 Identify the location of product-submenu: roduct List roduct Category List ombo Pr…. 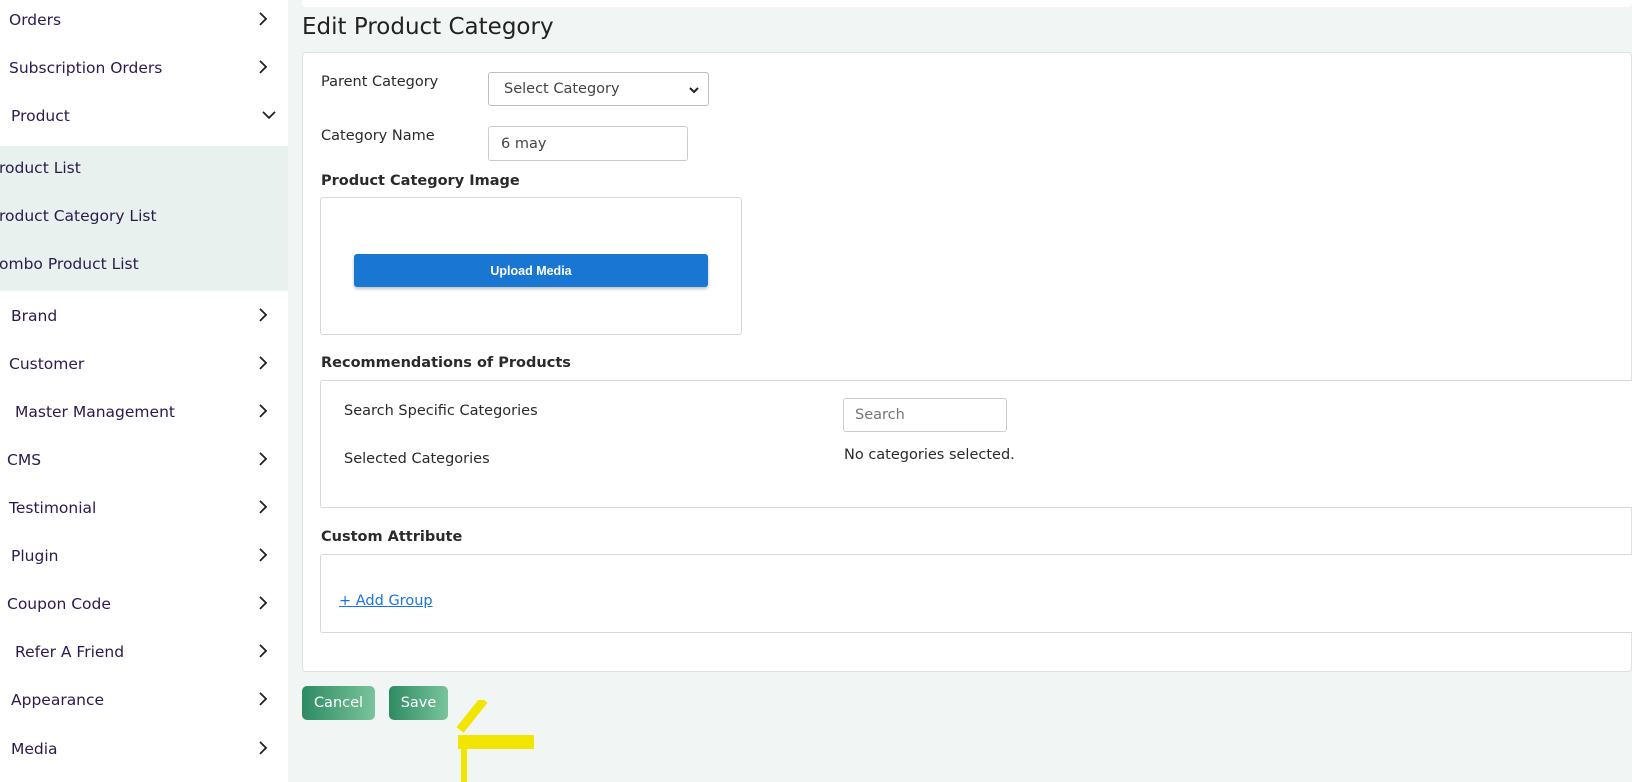
(144, 218).